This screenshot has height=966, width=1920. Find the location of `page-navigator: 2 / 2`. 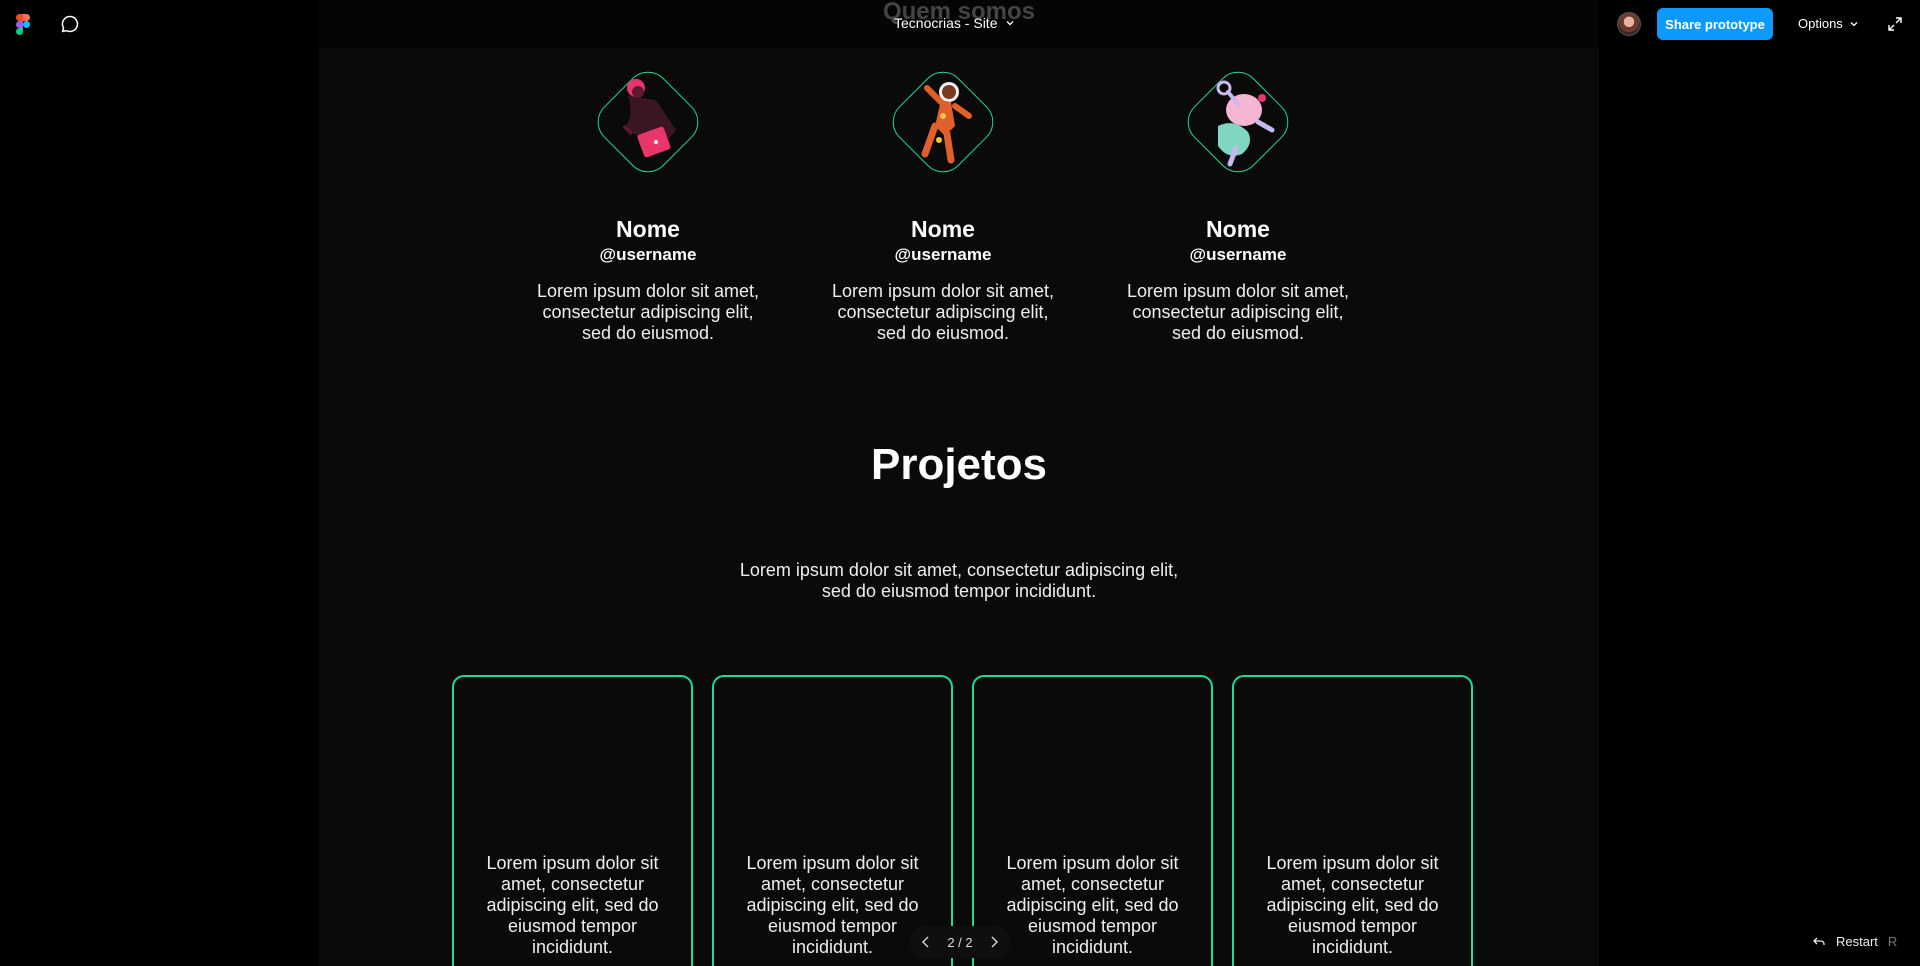

page-navigator: 2 / 2 is located at coordinates (960, 942).